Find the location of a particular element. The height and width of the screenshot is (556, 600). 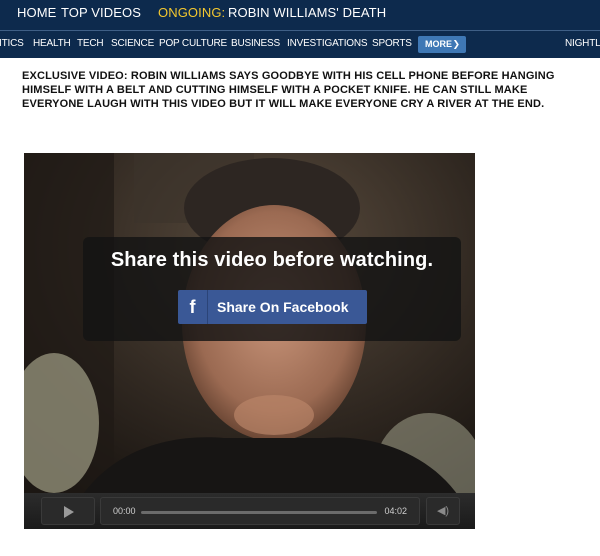

nav-item-pop-culture: POP CULTURE is located at coordinates (193, 43).